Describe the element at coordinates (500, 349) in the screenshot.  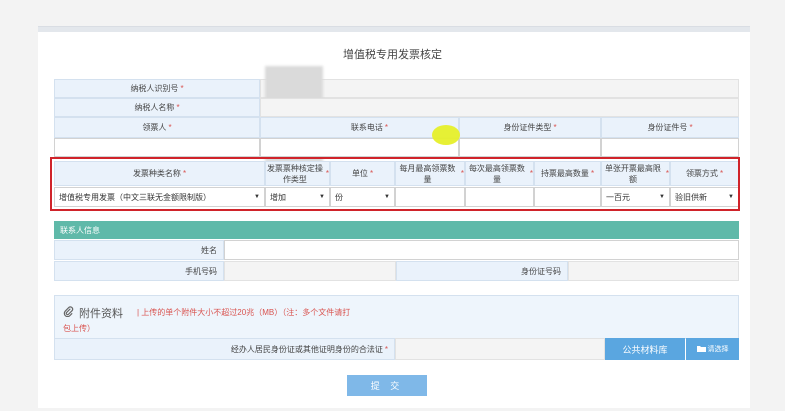
I see `proof-file-field` at that location.